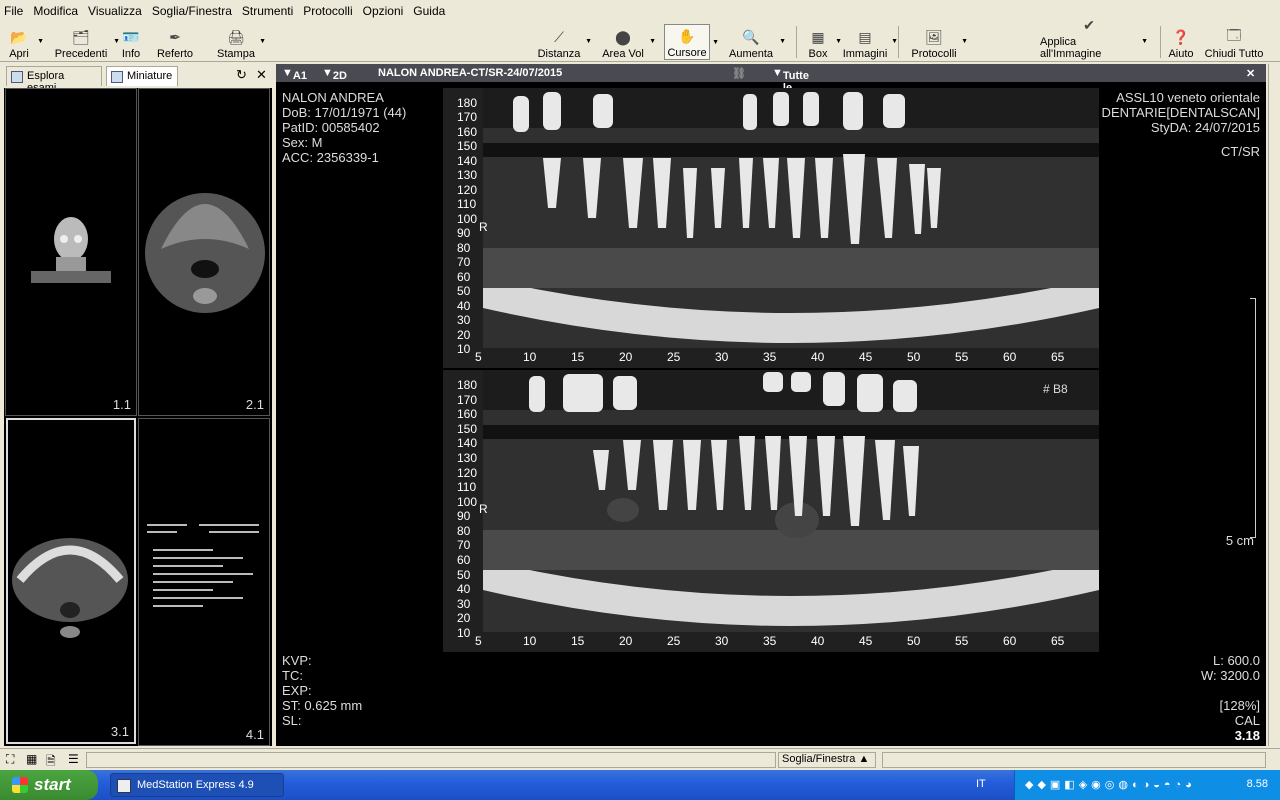  I want to click on stampa-button: 🖨 Stampa ▼, so click(241, 42).